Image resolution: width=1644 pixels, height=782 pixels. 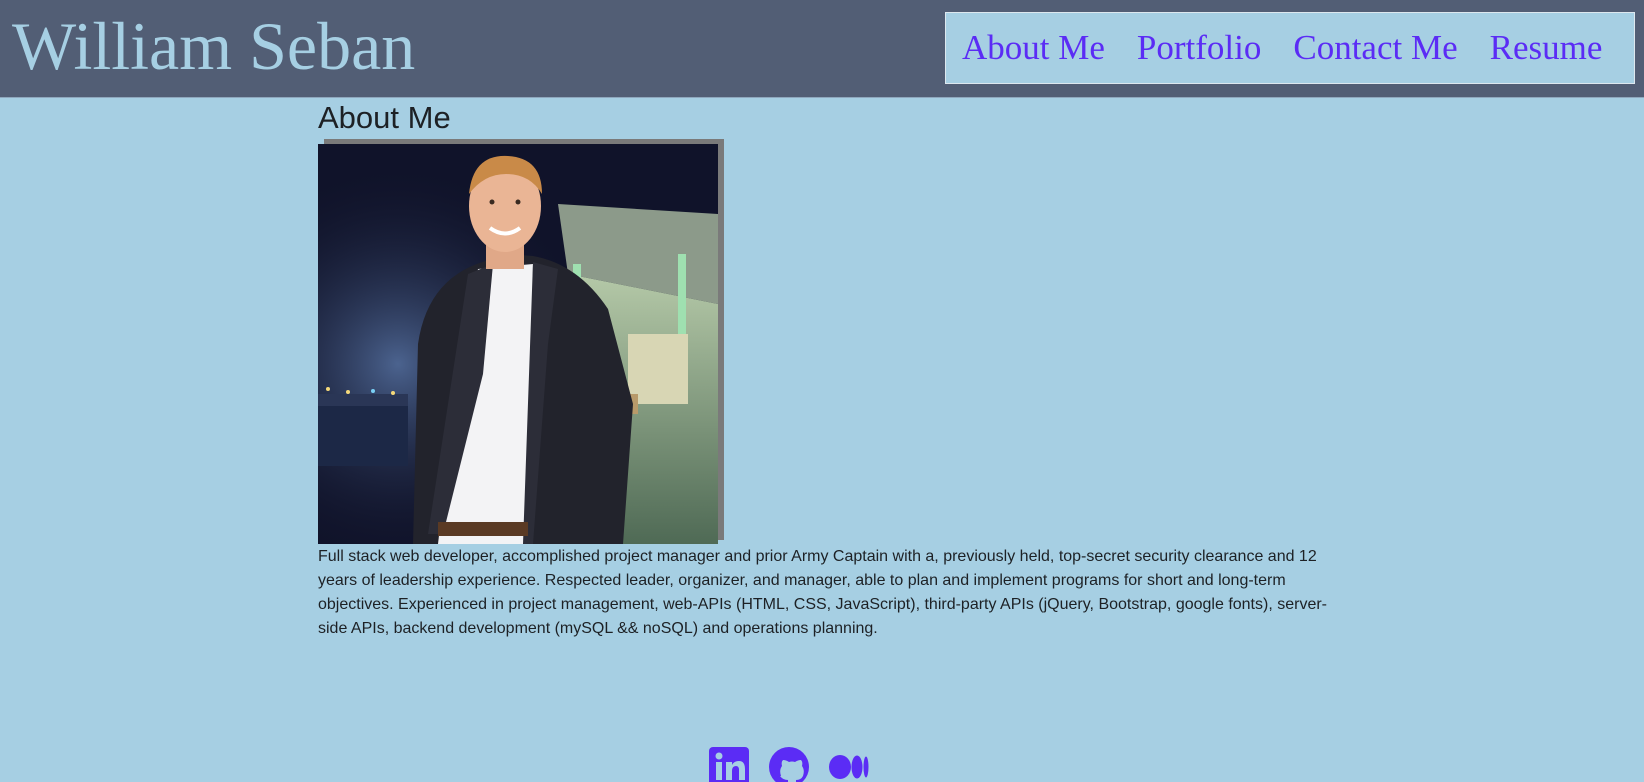 What do you see at coordinates (729, 764) in the screenshot?
I see `linkedin-icon` at bounding box center [729, 764].